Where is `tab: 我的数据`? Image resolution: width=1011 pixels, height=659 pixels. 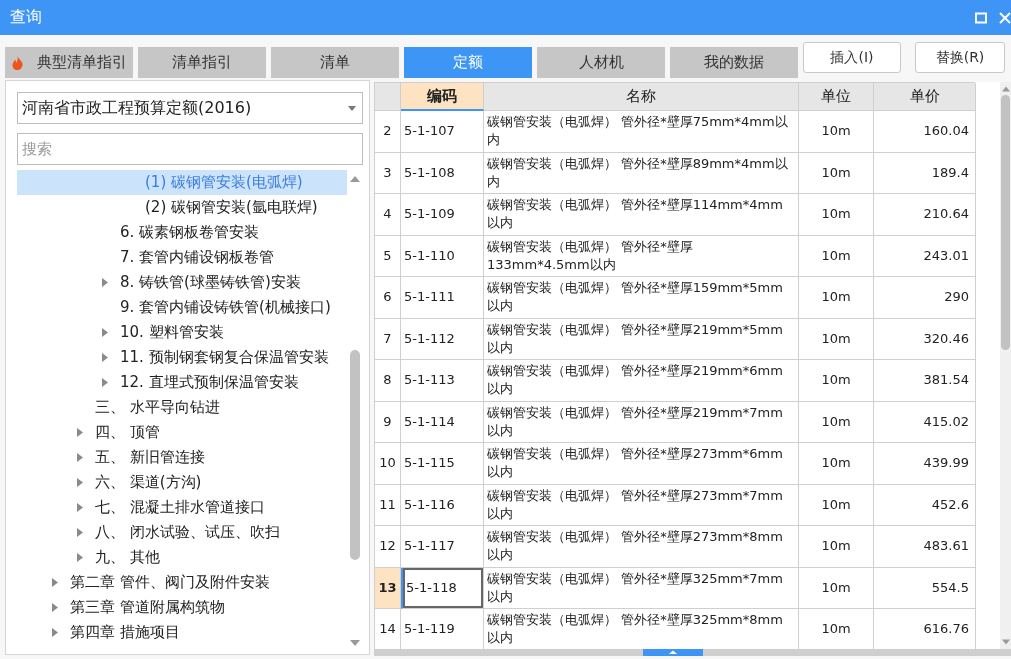 tab: 我的数据 is located at coordinates (734, 62).